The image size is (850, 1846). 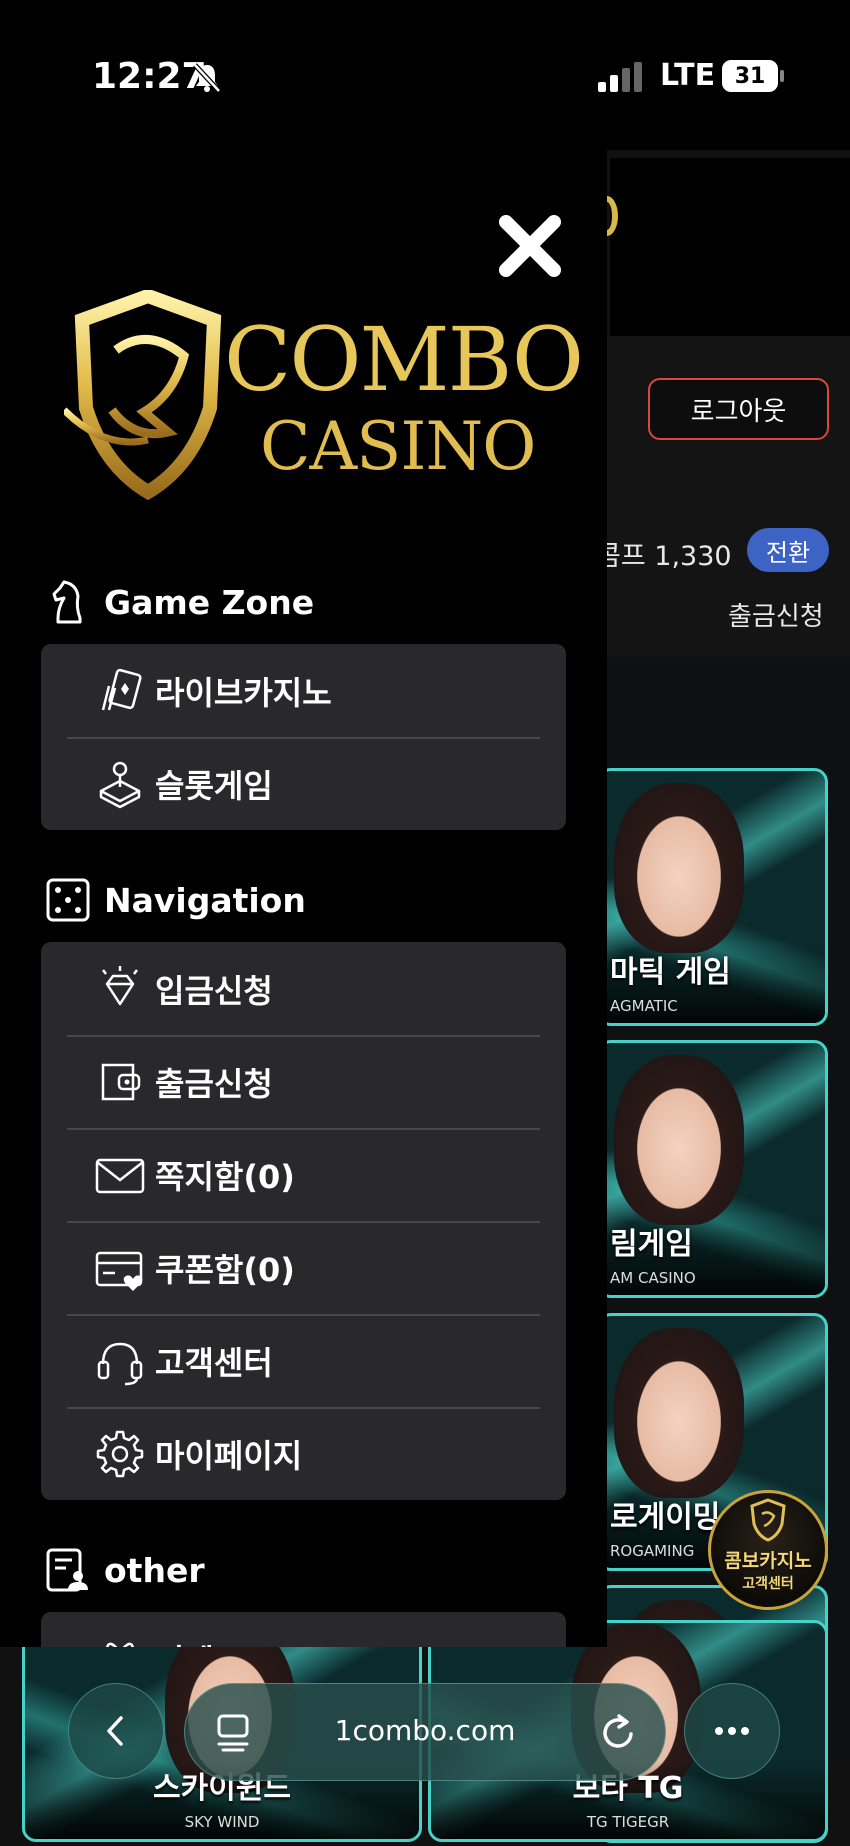 What do you see at coordinates (121, 689) in the screenshot?
I see `cards-icon` at bounding box center [121, 689].